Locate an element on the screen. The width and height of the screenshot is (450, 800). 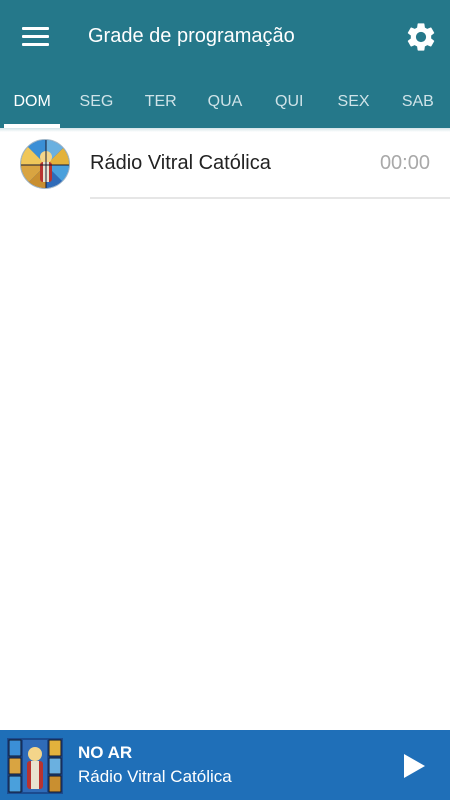
gear-icon is located at coordinates (421, 37).